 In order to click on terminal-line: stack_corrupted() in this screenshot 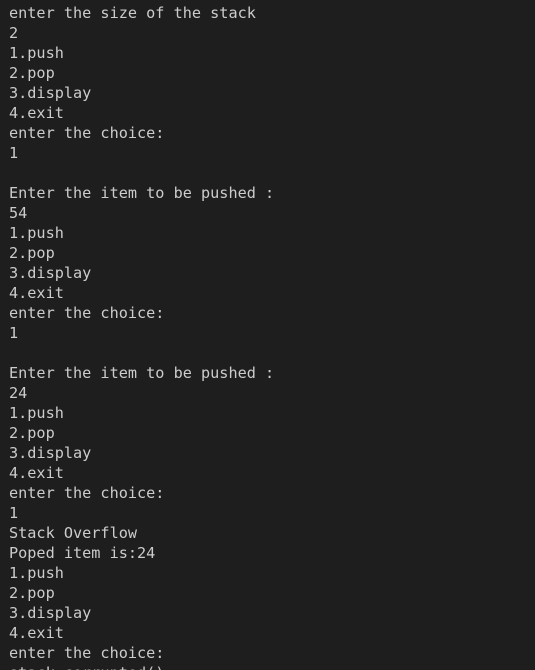, I will do `click(272, 666)`.